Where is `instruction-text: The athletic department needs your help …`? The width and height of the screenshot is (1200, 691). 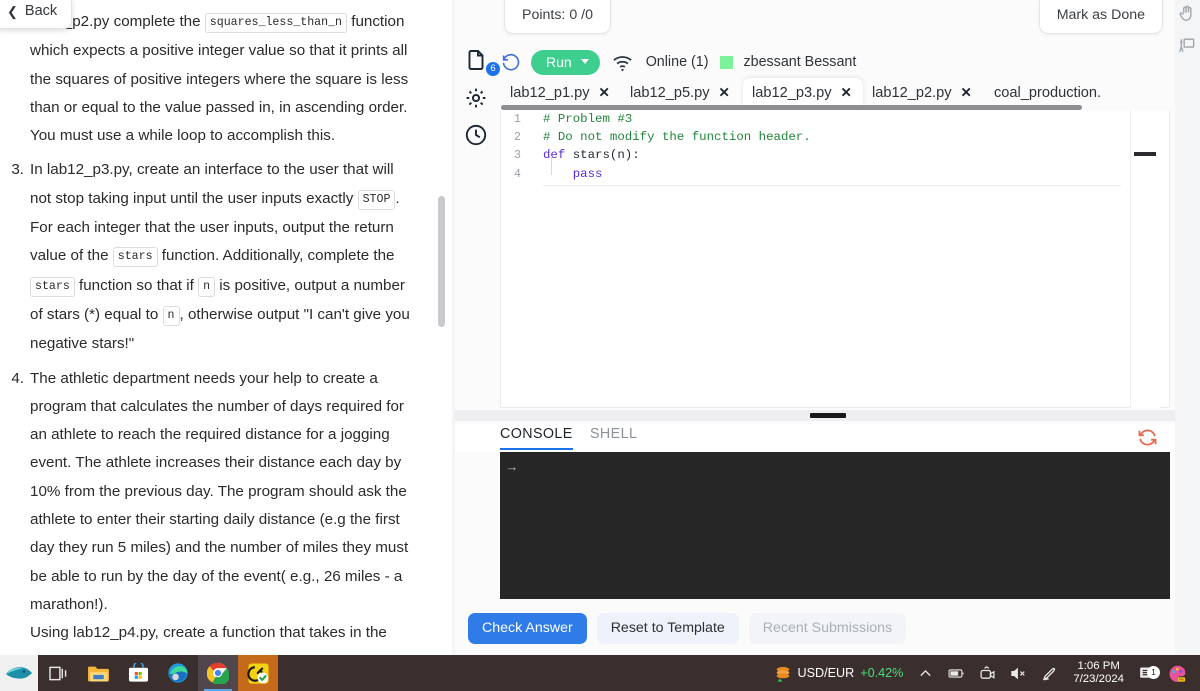 instruction-text: The athletic department needs your help … is located at coordinates (220, 510).